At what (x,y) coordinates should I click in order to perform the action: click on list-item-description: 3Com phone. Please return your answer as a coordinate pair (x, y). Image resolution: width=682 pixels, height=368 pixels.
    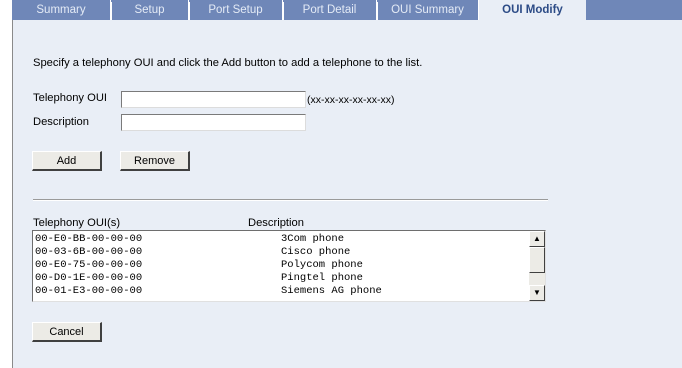
    Looking at the image, I should click on (313, 239).